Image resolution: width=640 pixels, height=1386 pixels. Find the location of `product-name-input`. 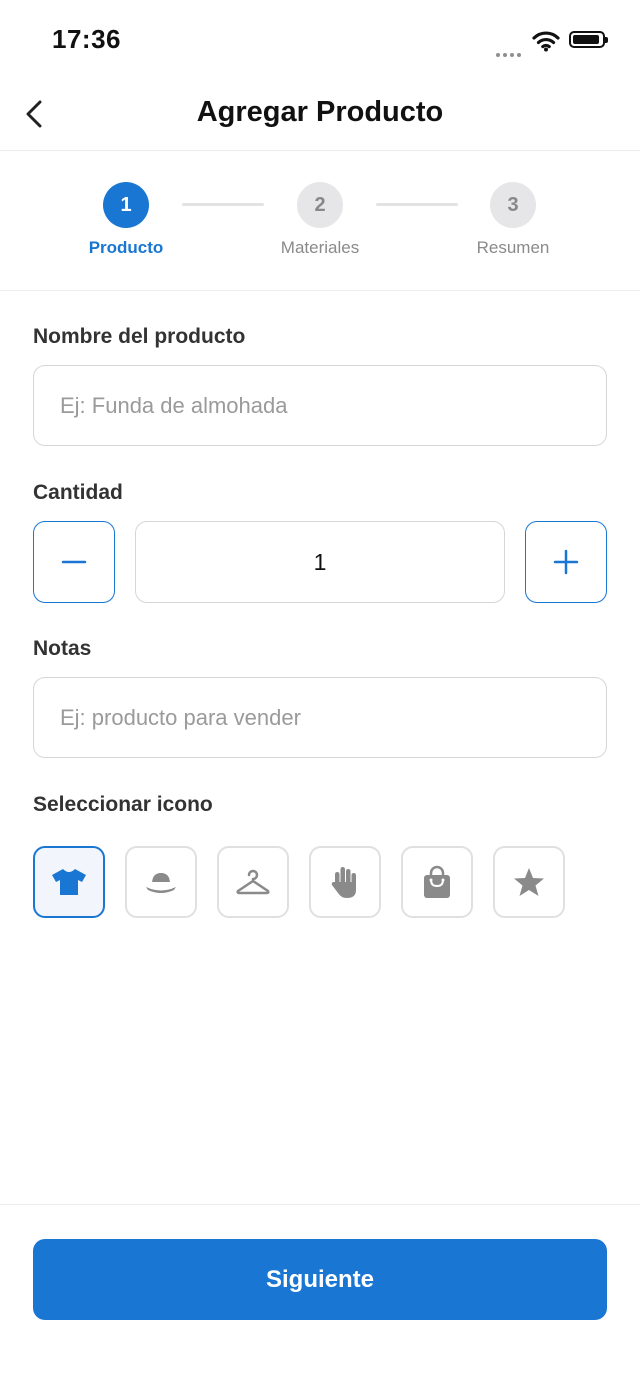

product-name-input is located at coordinates (320, 405).